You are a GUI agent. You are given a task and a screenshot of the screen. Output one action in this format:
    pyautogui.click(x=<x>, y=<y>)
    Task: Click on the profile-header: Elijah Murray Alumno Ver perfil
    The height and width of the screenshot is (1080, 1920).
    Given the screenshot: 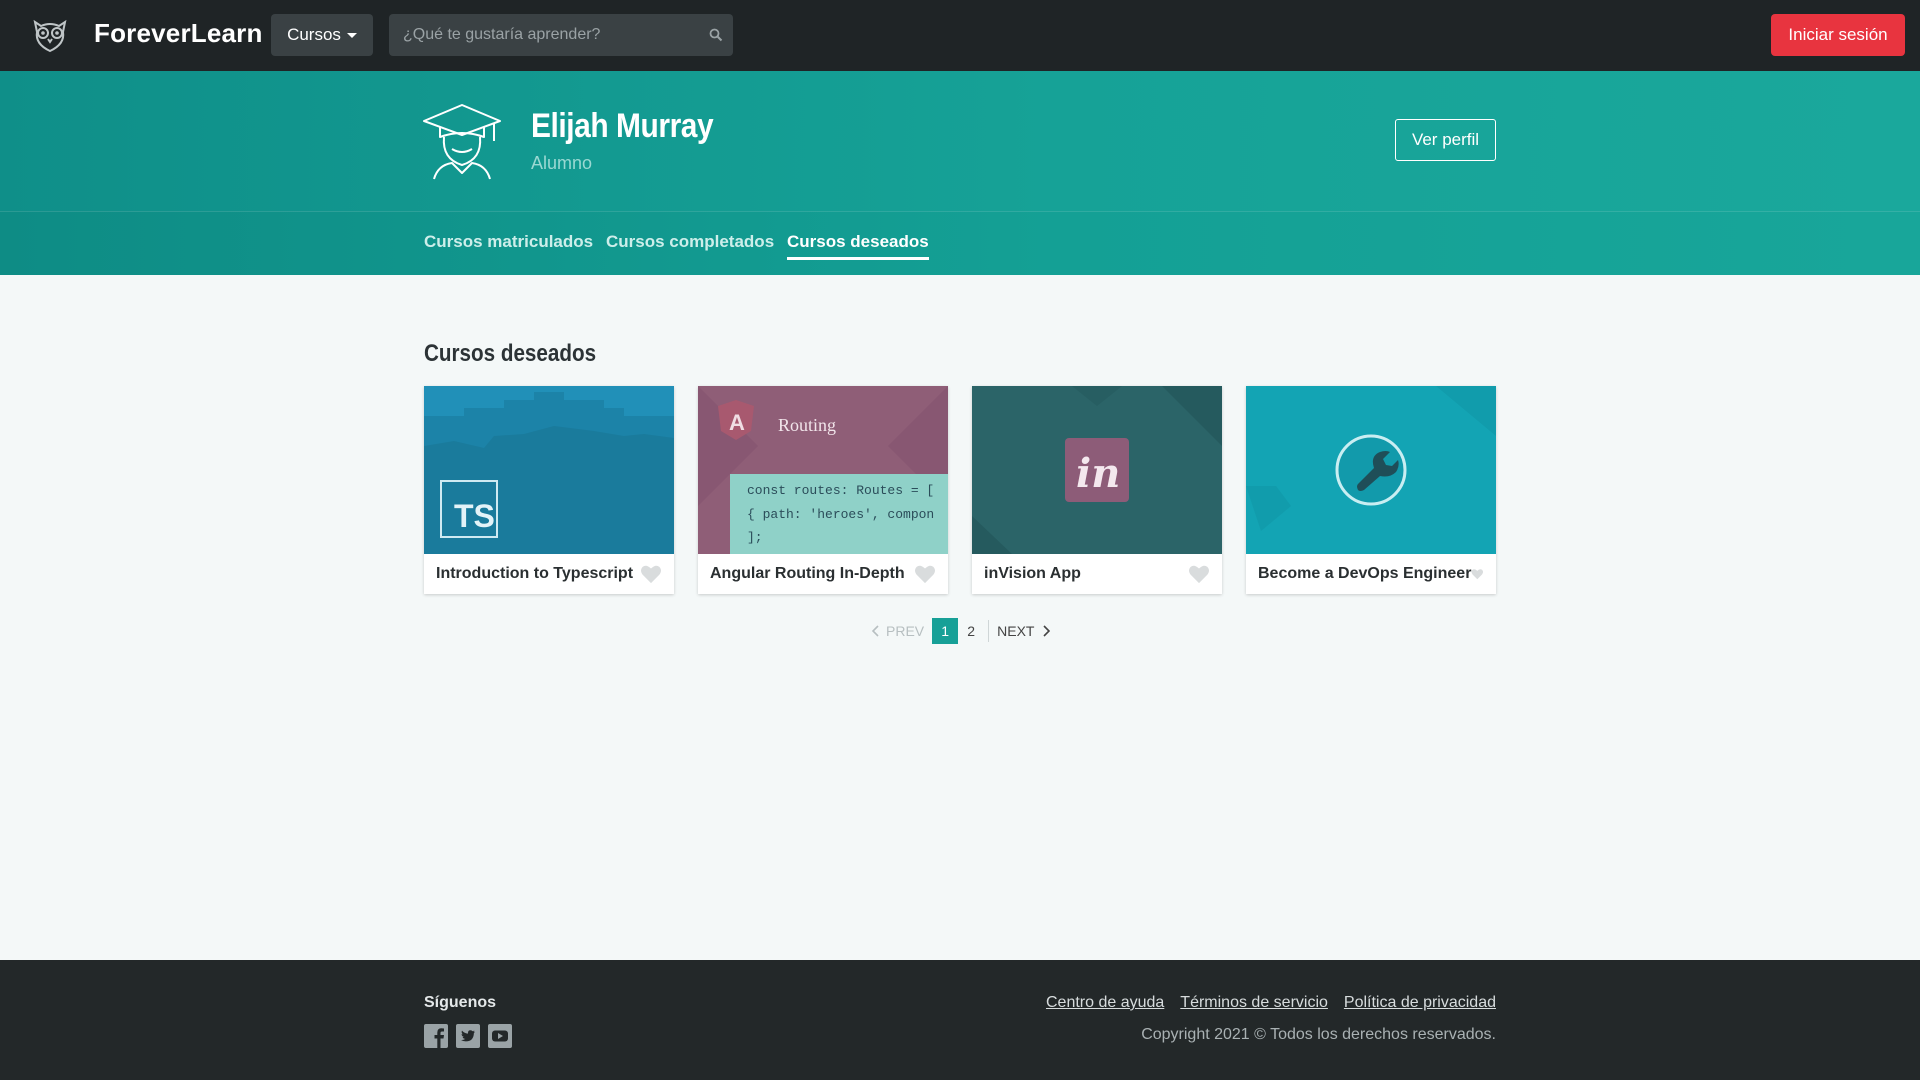 What is the action you would take?
    pyautogui.click(x=960, y=141)
    